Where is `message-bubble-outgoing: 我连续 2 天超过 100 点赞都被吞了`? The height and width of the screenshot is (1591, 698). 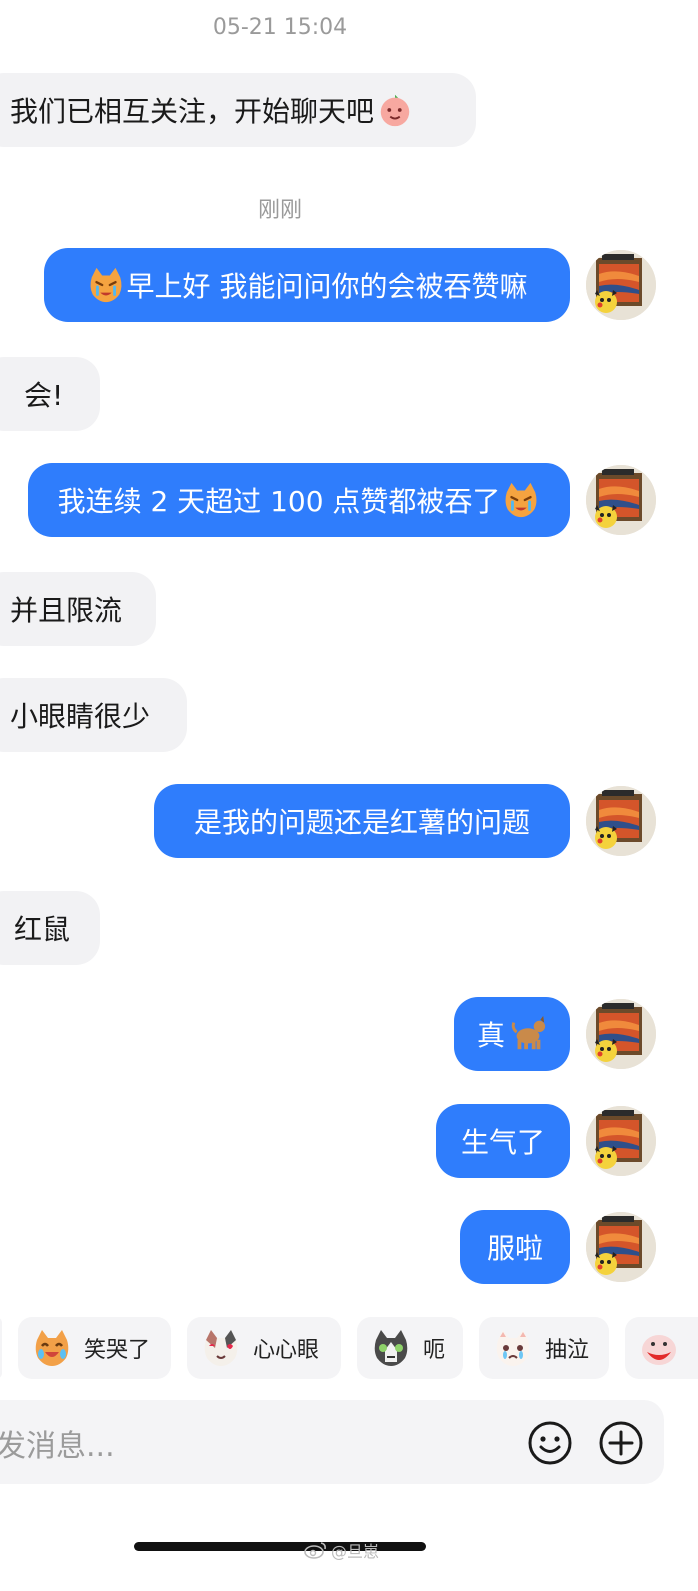 message-bubble-outgoing: 我连续 2 天超过 100 点赞都被吞了 is located at coordinates (299, 500).